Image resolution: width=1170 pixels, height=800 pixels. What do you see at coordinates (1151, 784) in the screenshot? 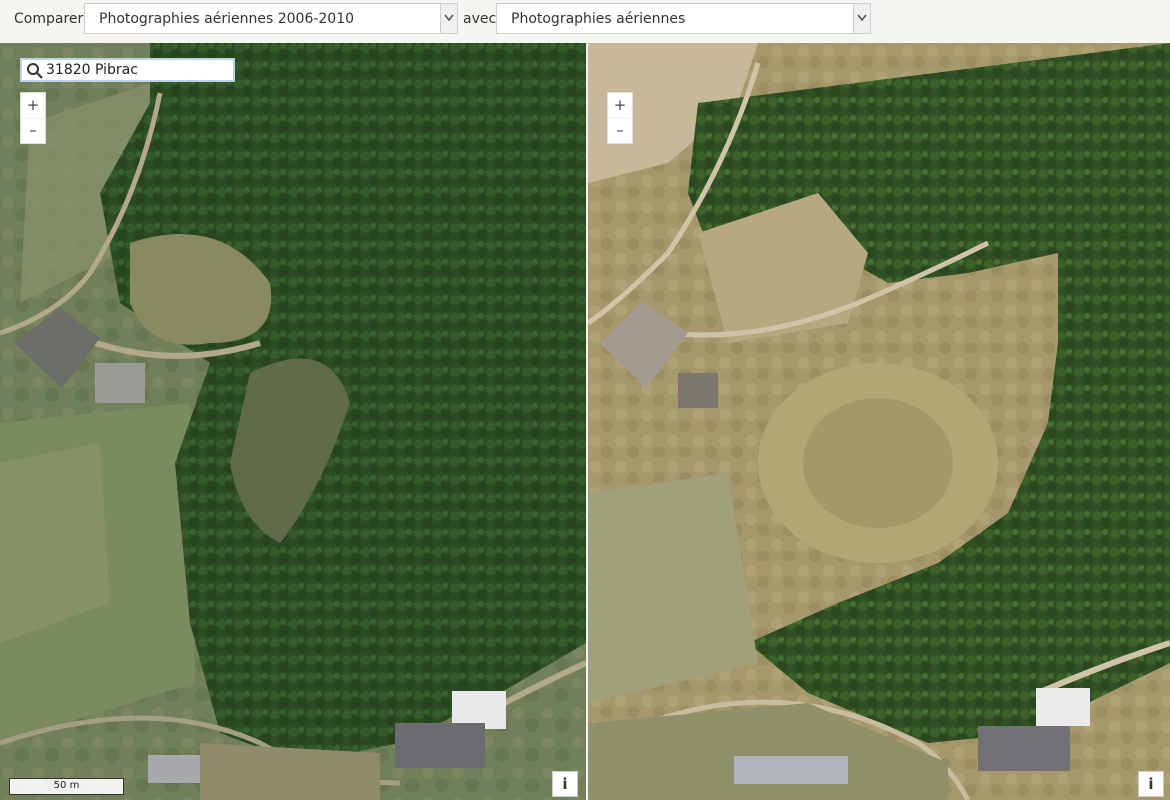
I see `right-info-button: i` at bounding box center [1151, 784].